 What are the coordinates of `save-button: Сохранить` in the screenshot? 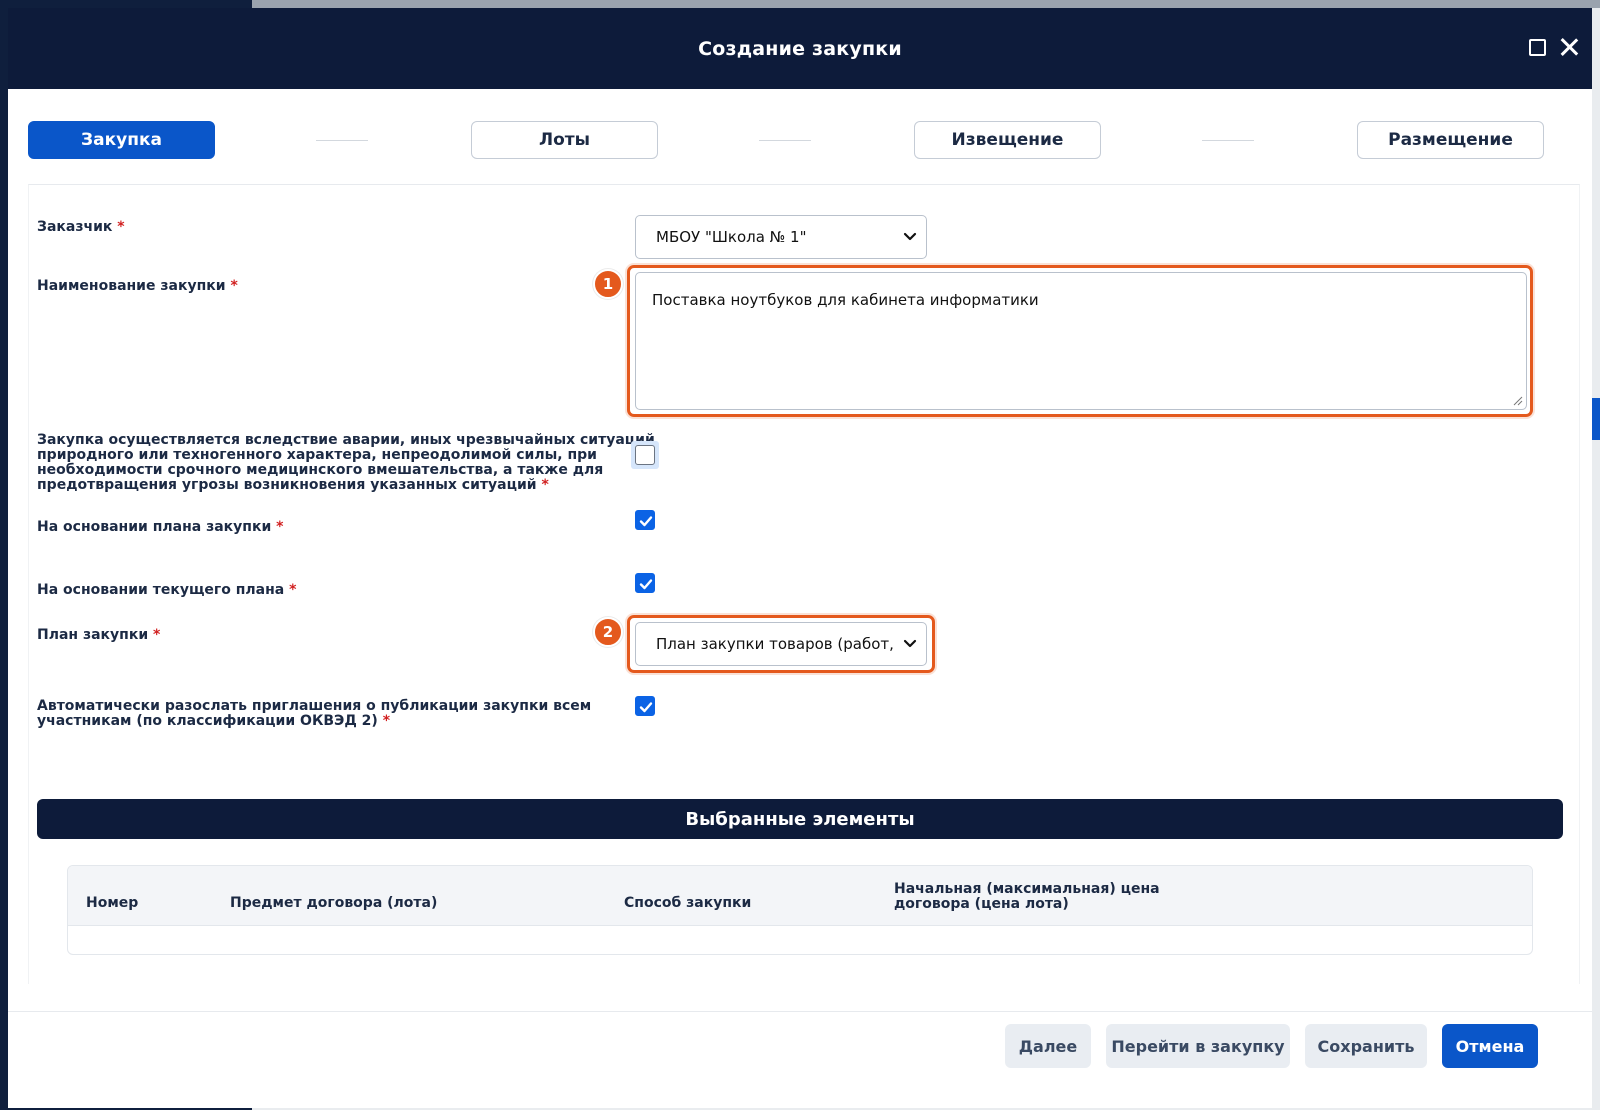 It's located at (1366, 1046).